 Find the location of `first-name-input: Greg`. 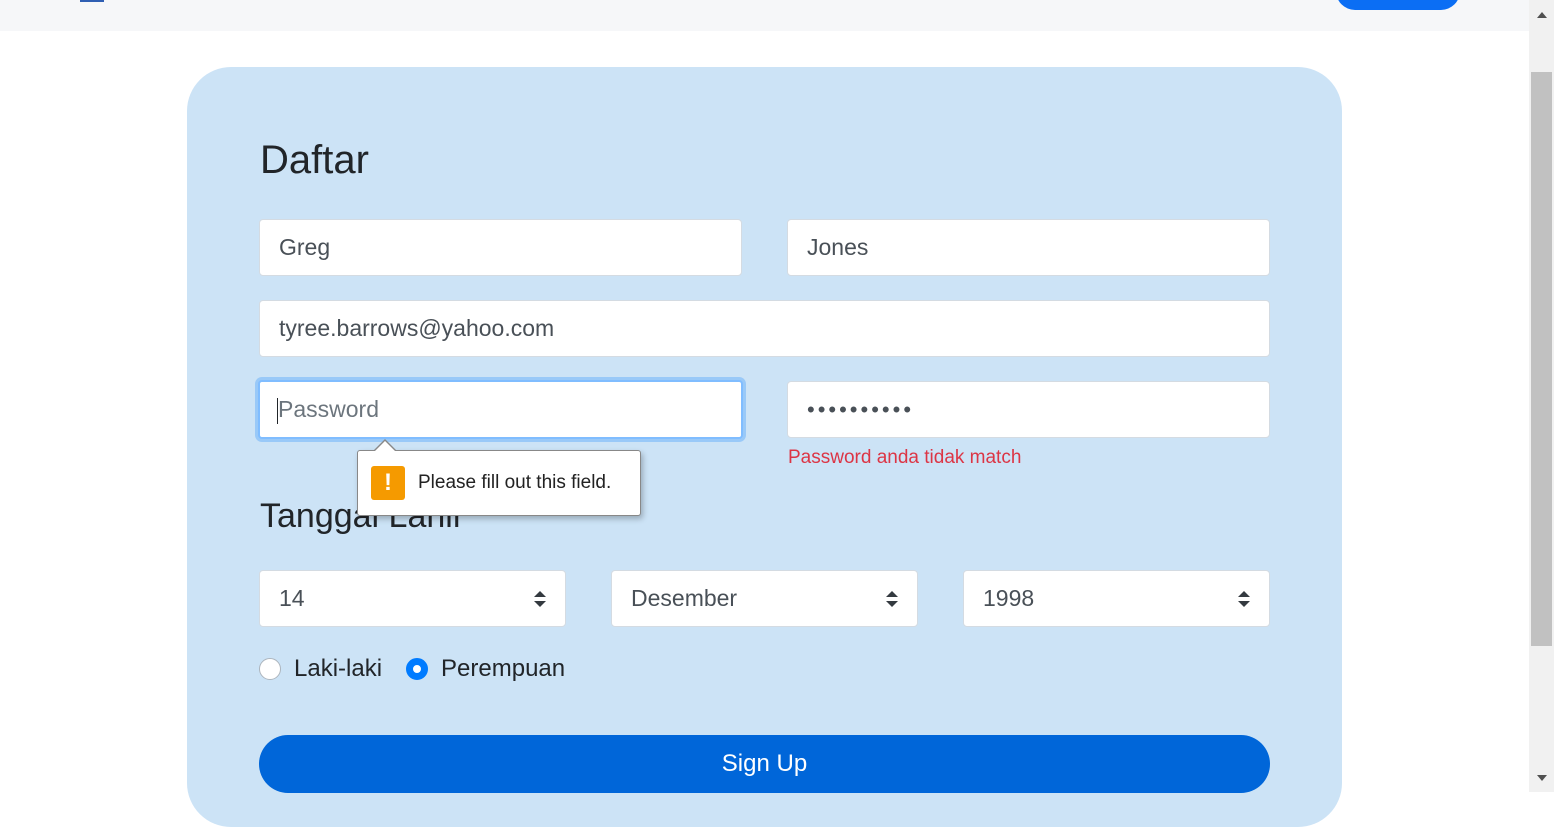

first-name-input: Greg is located at coordinates (500, 247).